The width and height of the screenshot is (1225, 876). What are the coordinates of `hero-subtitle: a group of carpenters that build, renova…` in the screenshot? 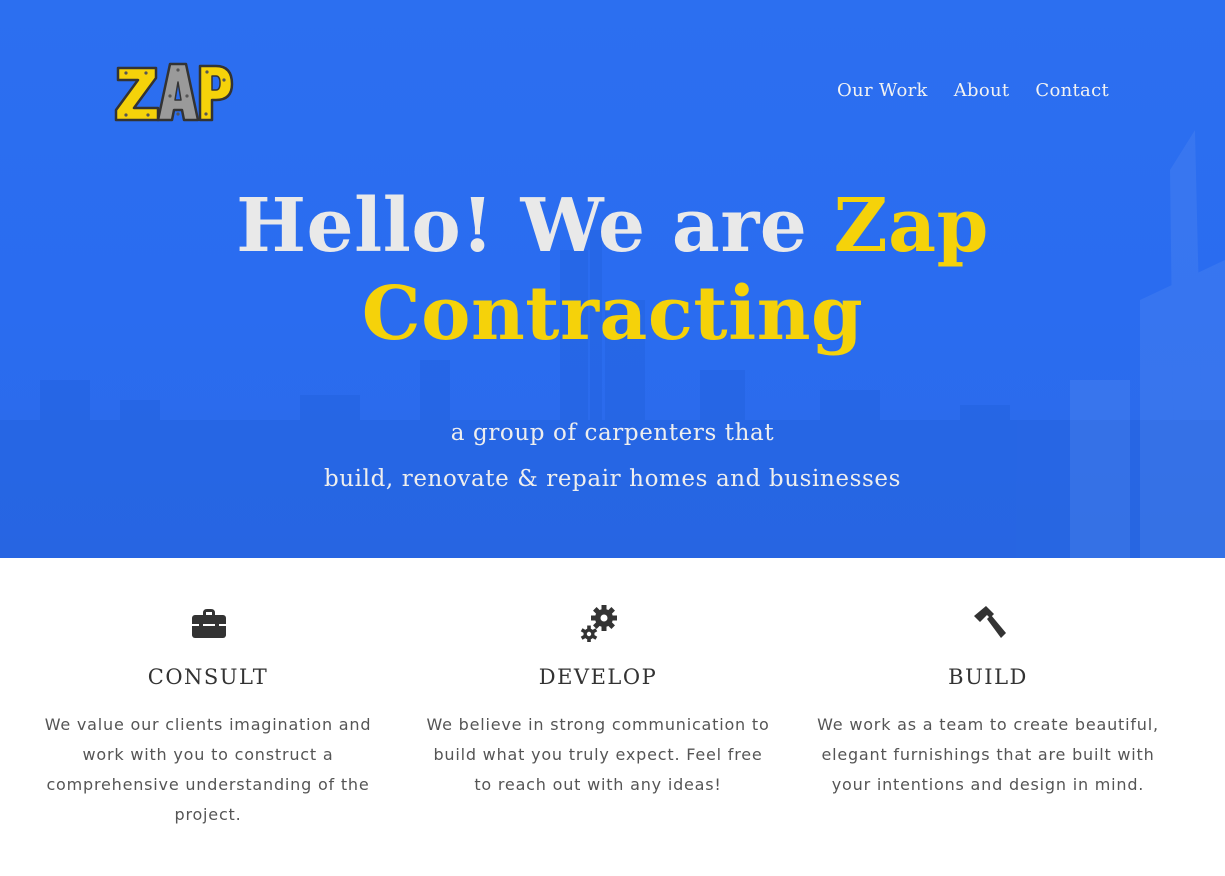 It's located at (612, 456).